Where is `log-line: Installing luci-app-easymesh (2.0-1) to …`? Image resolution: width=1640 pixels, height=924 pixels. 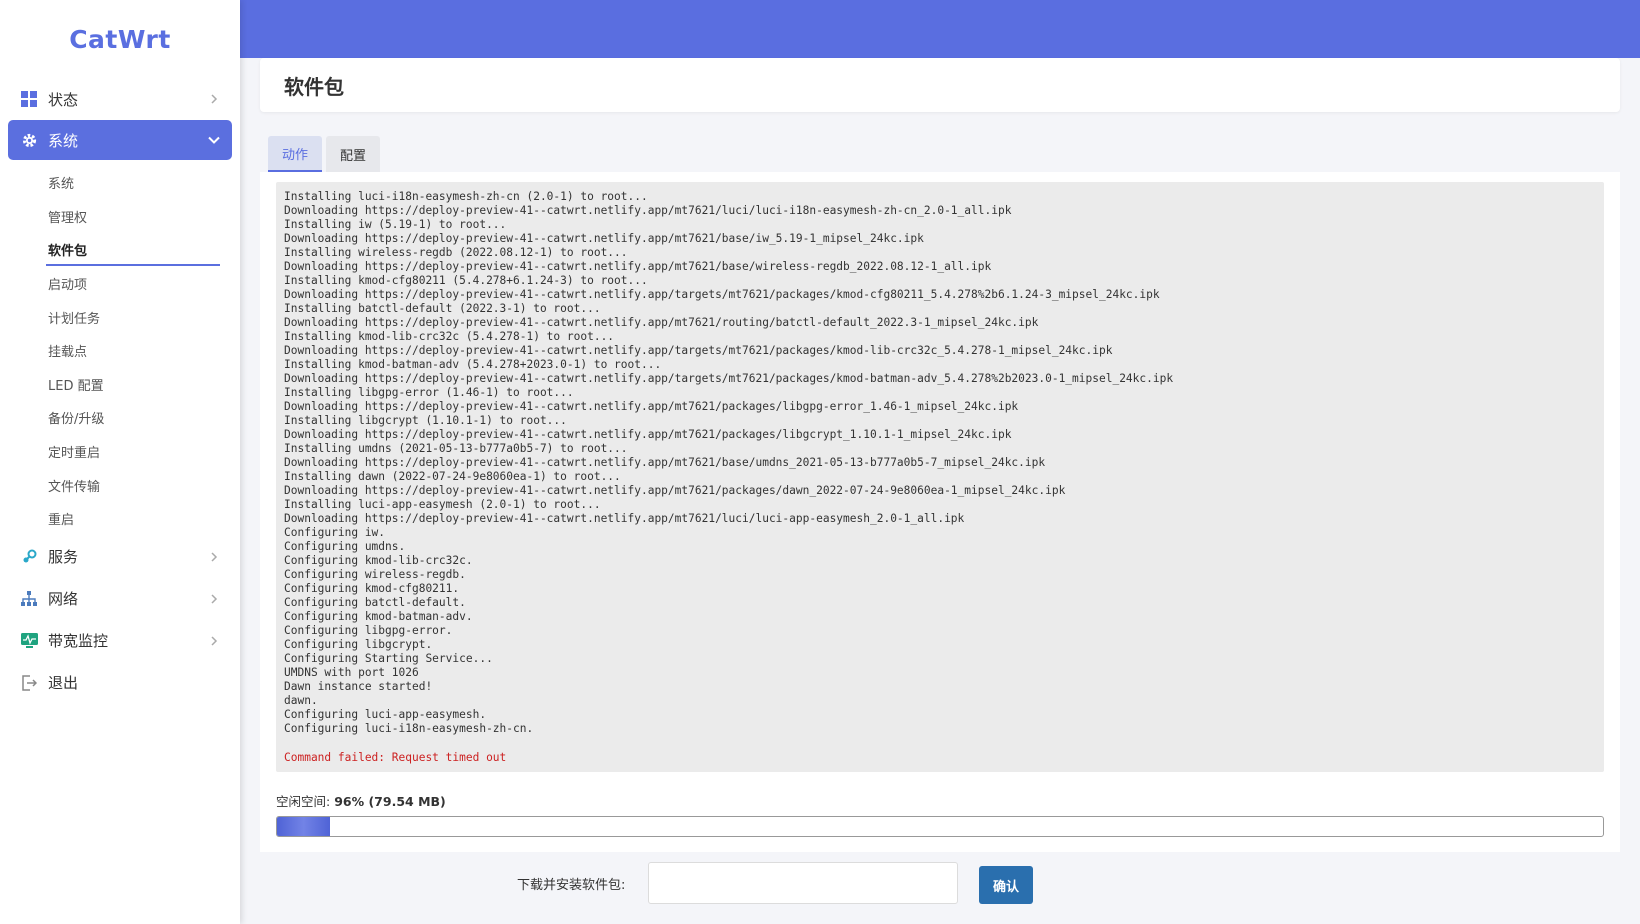 log-line: Installing luci-app-easymesh (2.0-1) to … is located at coordinates (442, 504).